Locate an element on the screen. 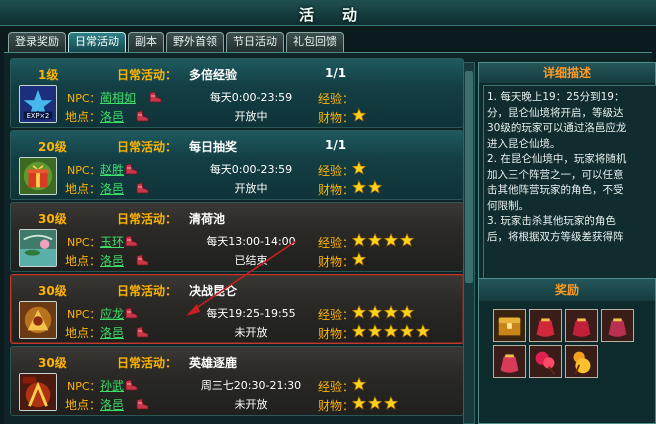  list-scrollbar is located at coordinates (469, 243).